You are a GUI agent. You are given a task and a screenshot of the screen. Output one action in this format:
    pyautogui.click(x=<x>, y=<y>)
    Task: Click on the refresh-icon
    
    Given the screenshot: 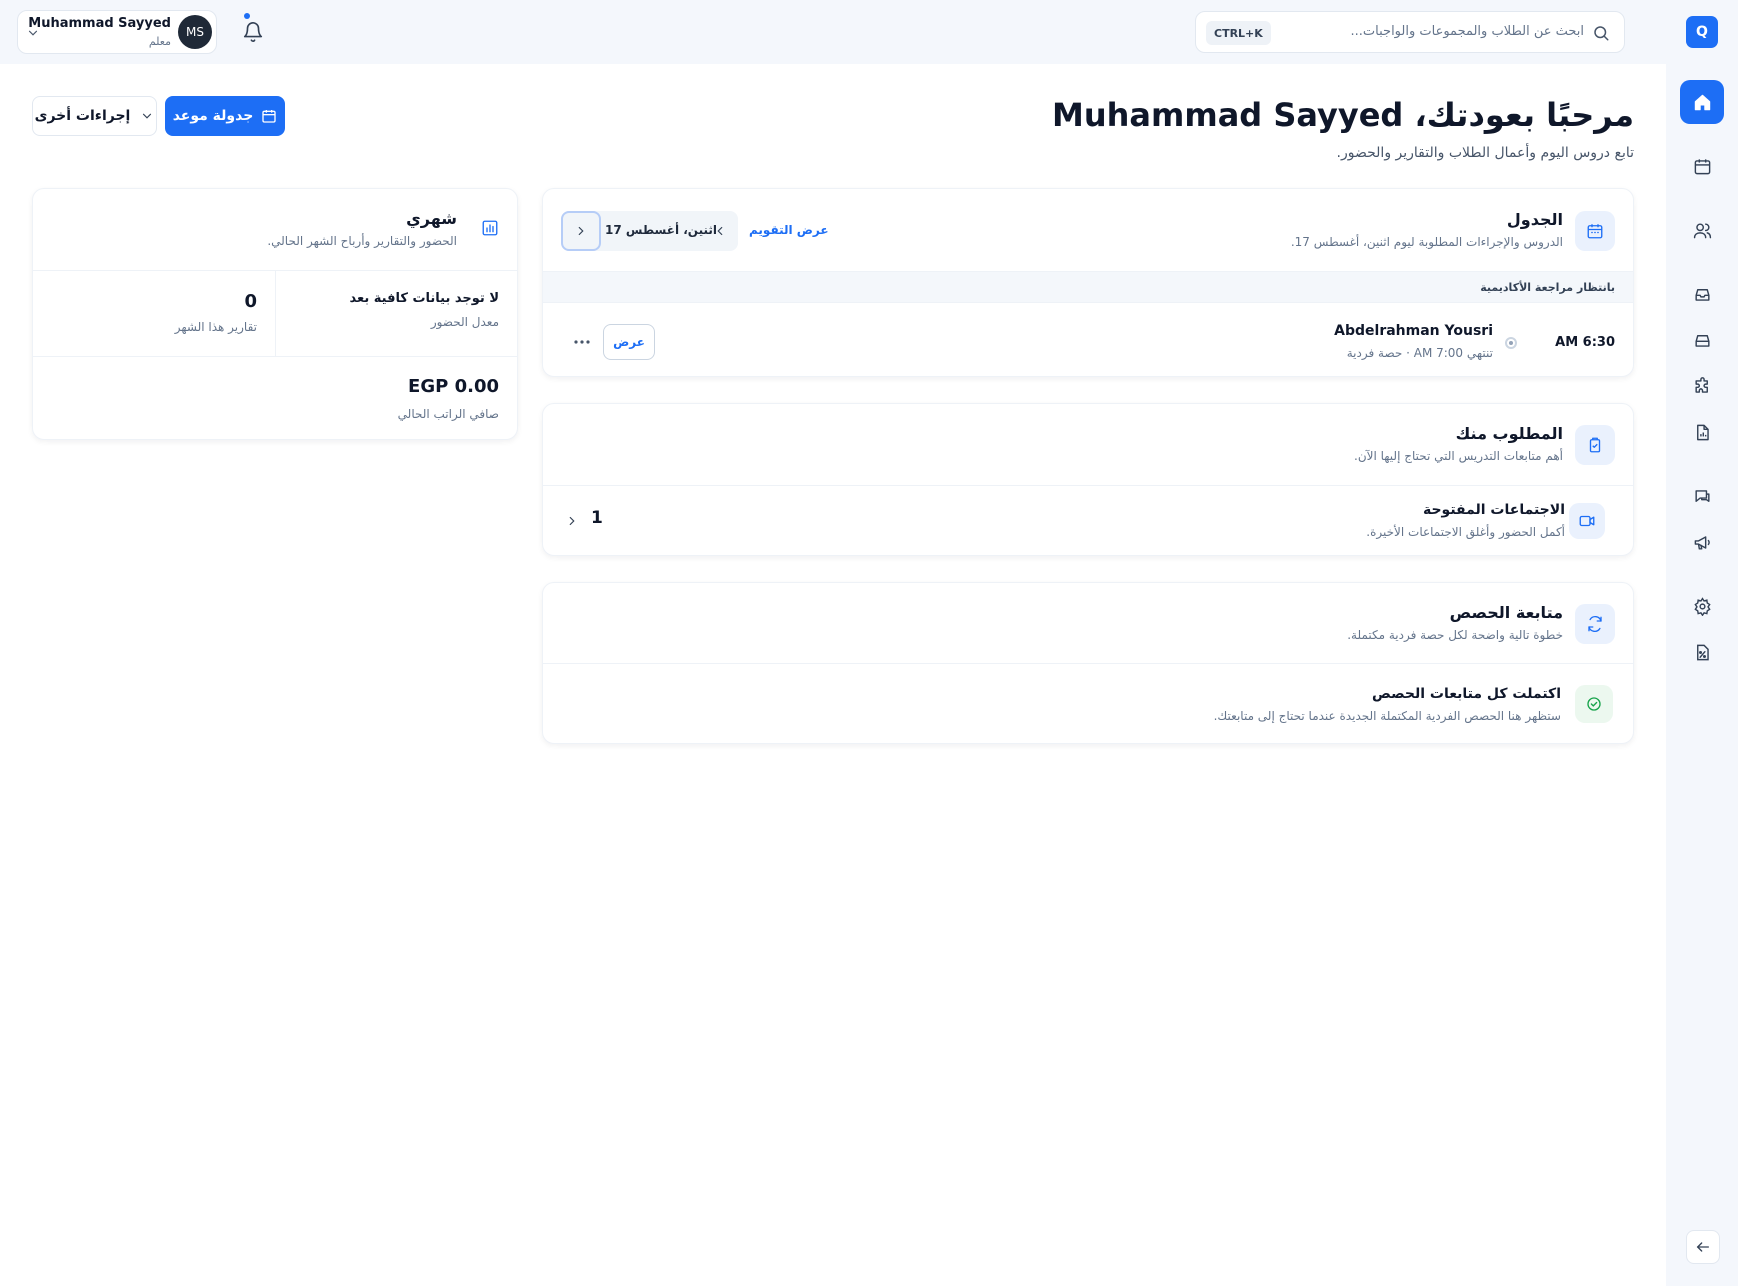 What is the action you would take?
    pyautogui.click(x=1595, y=624)
    